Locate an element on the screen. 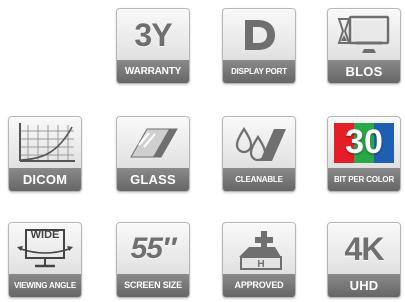  uhd-badge: 4K UHD is located at coordinates (364, 260).